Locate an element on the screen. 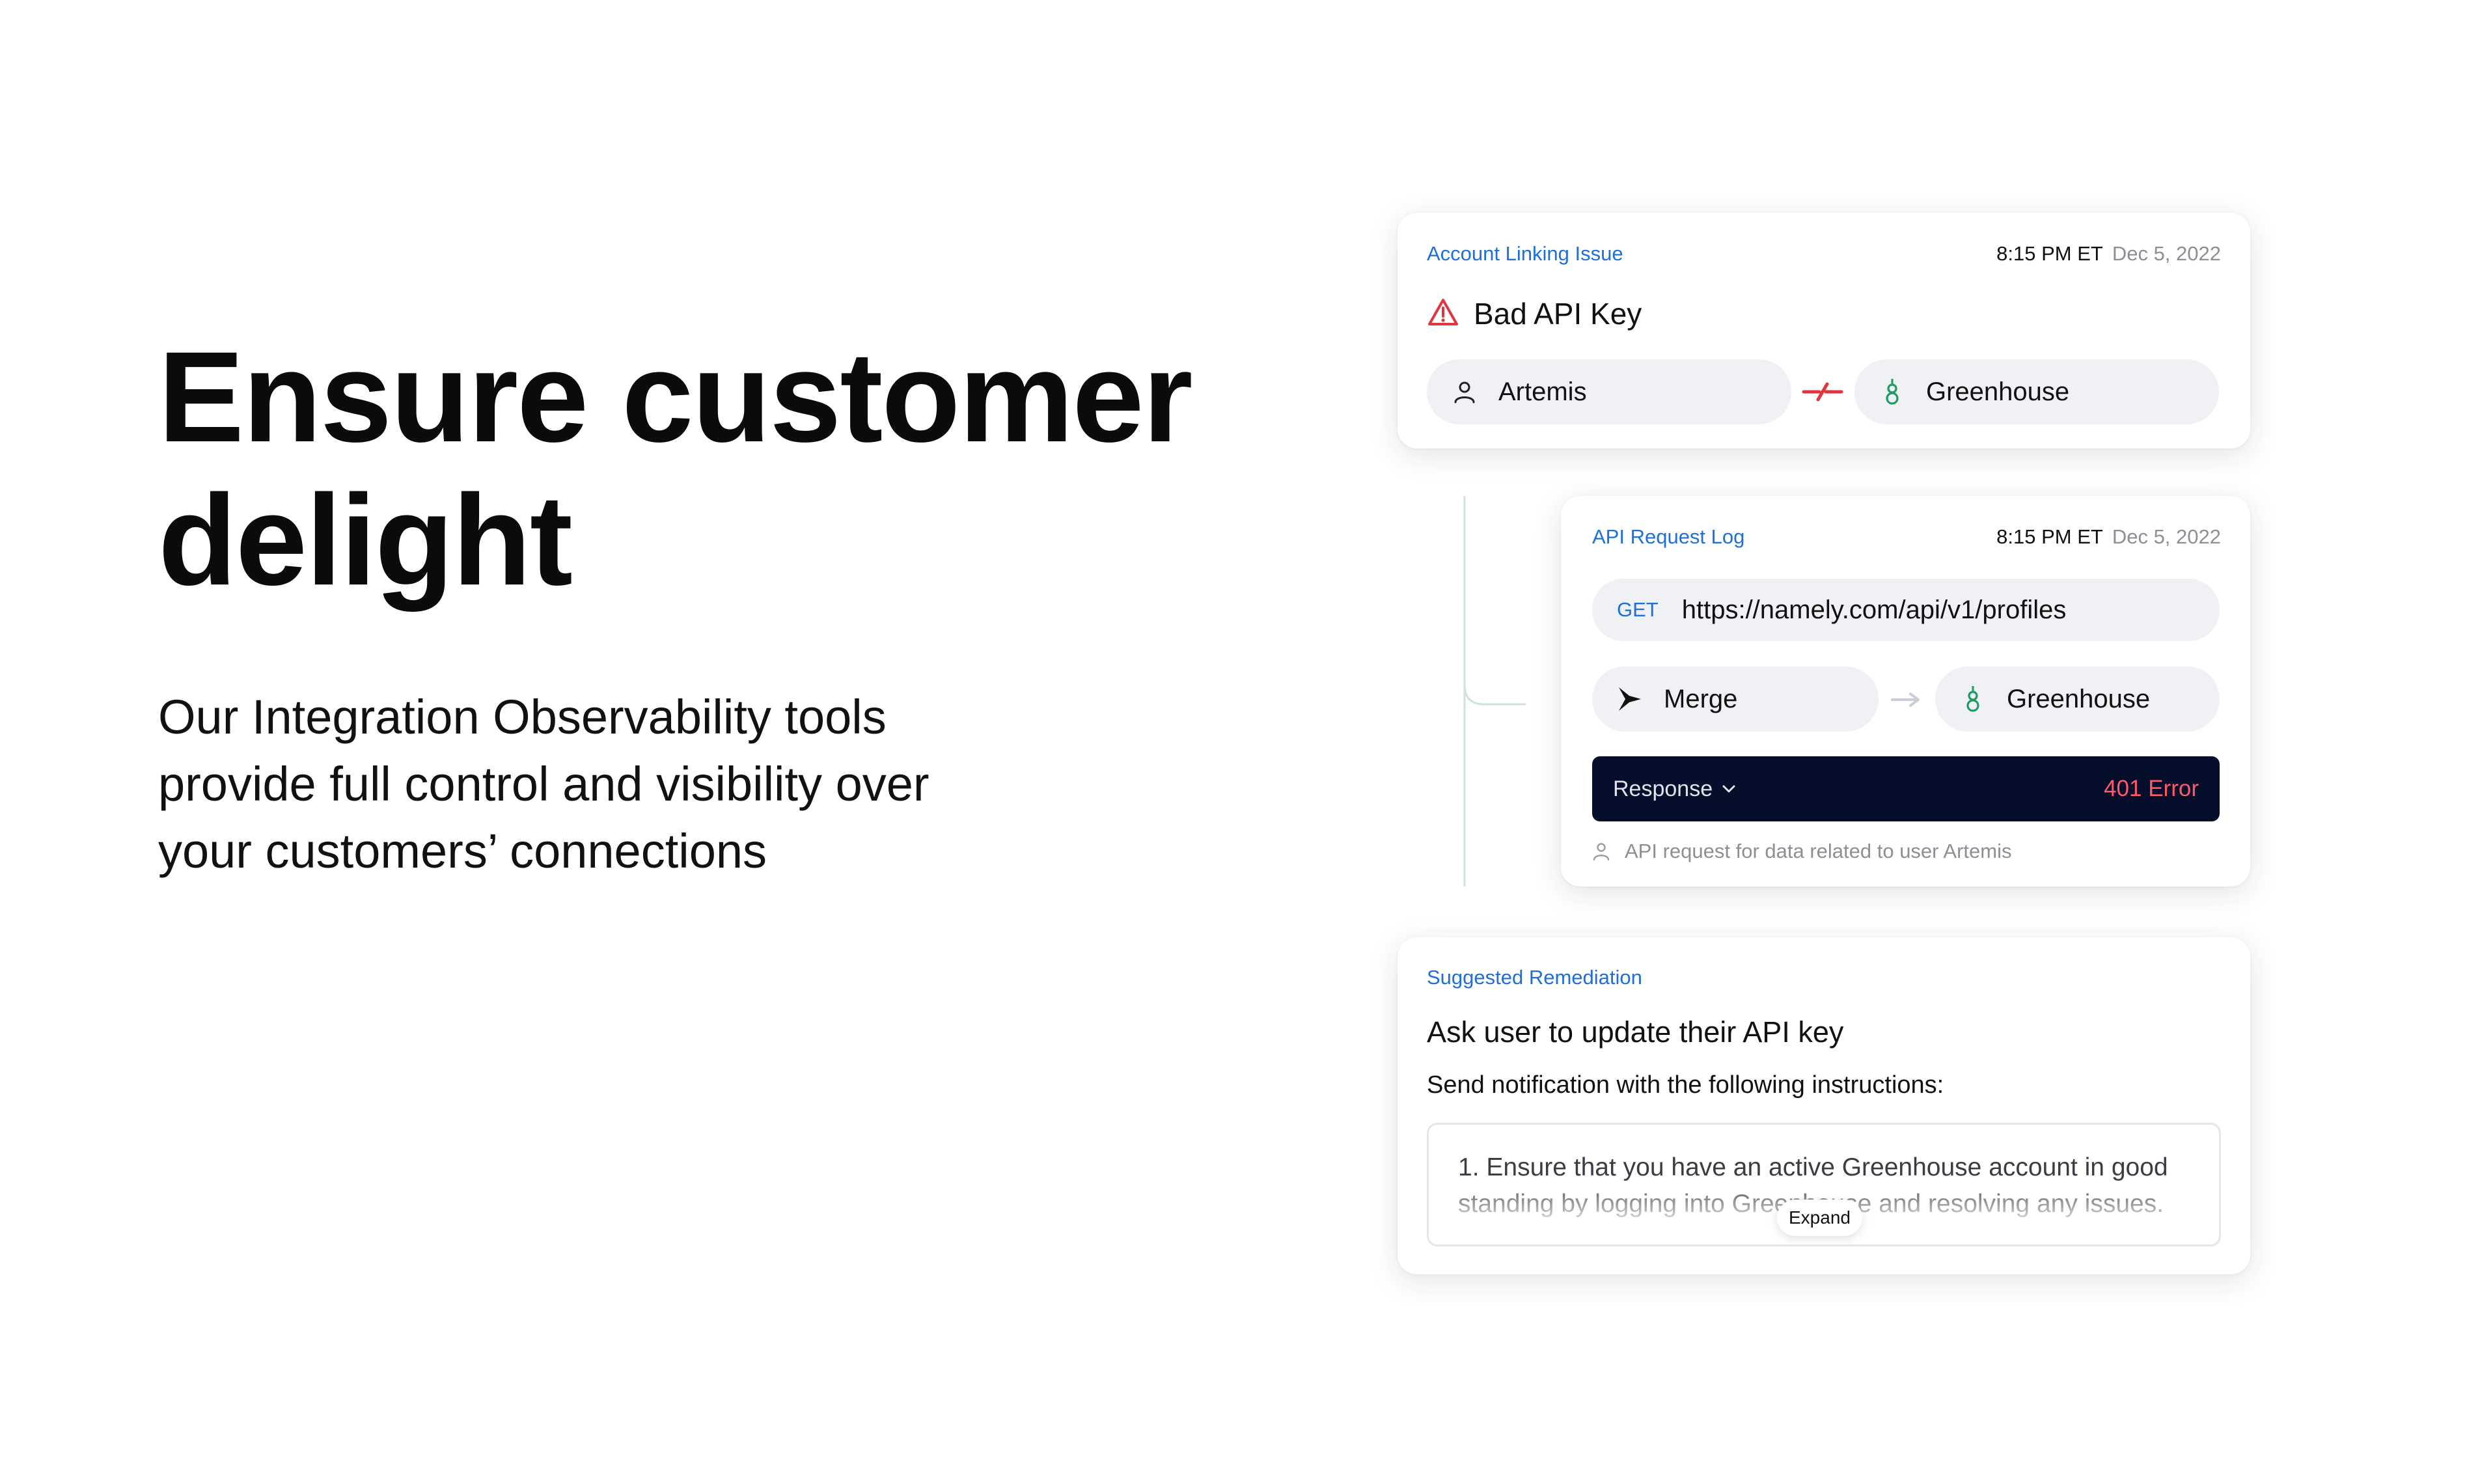 The height and width of the screenshot is (1484, 2480). hero-subtitle-line-1: Our Integration Observability tools is located at coordinates (522, 717).